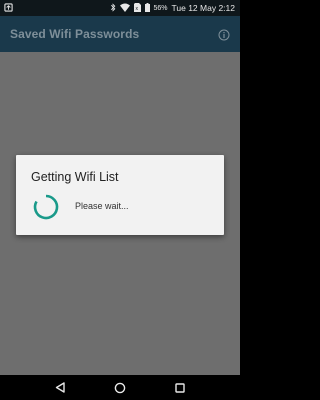 The width and height of the screenshot is (320, 400). I want to click on notification-icon, so click(8, 8).